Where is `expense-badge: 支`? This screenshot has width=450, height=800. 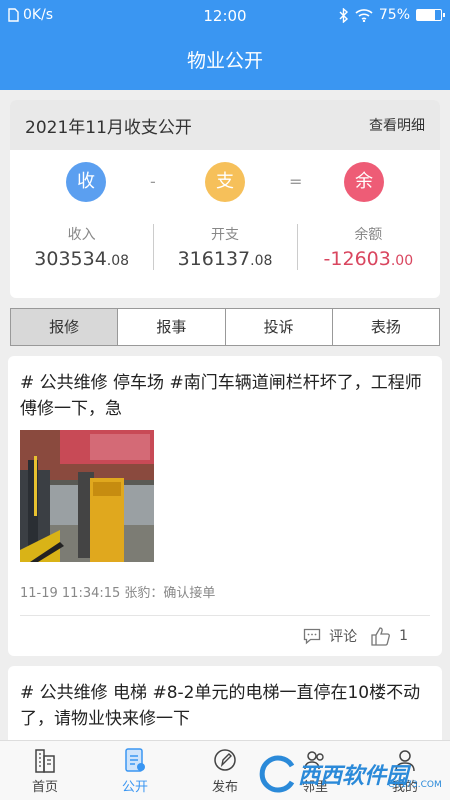
expense-badge: 支 is located at coordinates (225, 182).